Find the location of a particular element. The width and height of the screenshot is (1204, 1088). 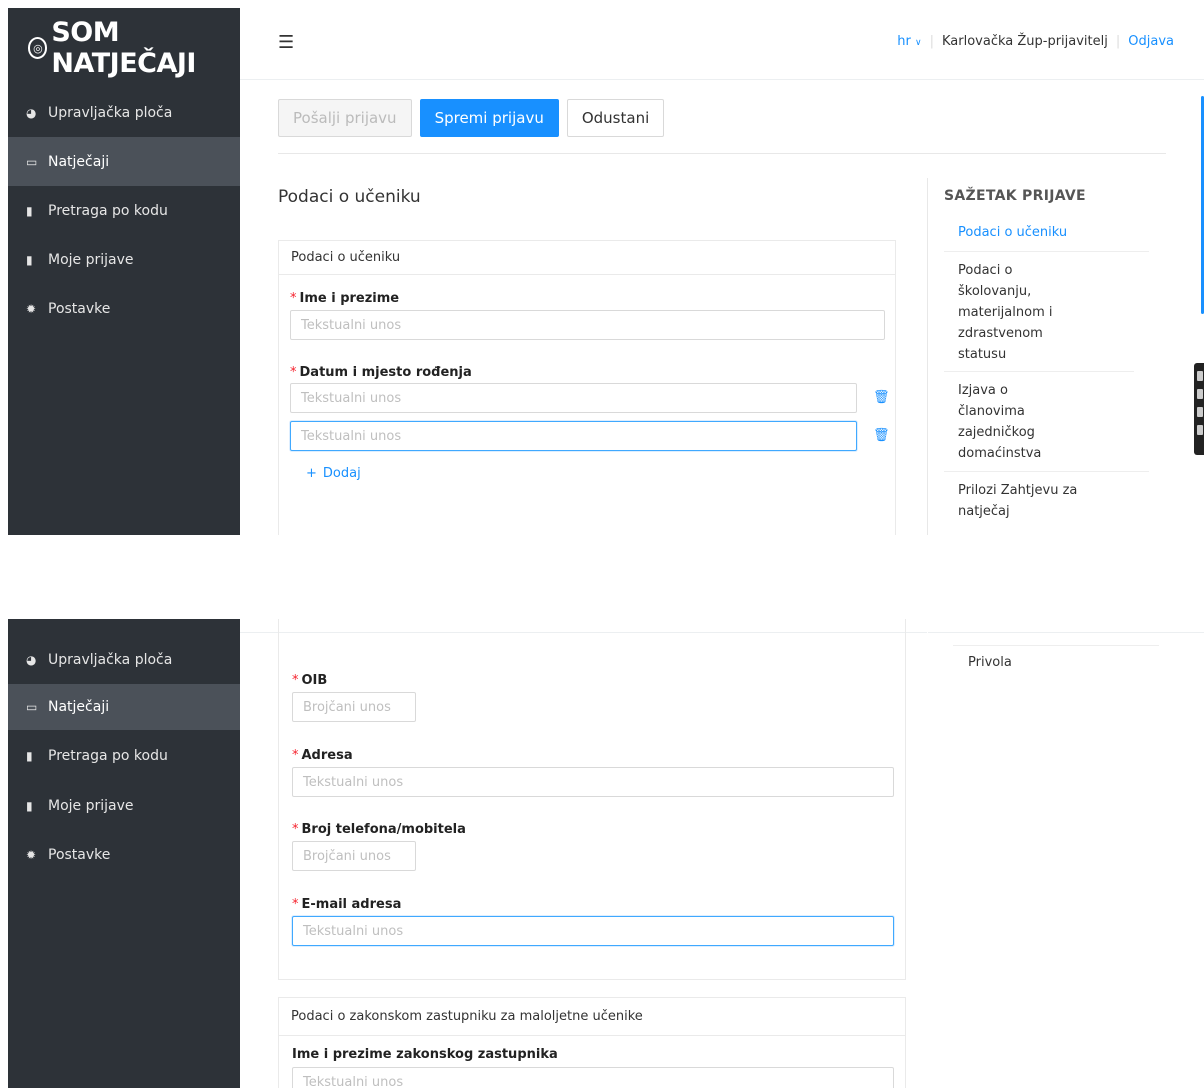

menu-fold-icon: ☰ is located at coordinates (286, 42).